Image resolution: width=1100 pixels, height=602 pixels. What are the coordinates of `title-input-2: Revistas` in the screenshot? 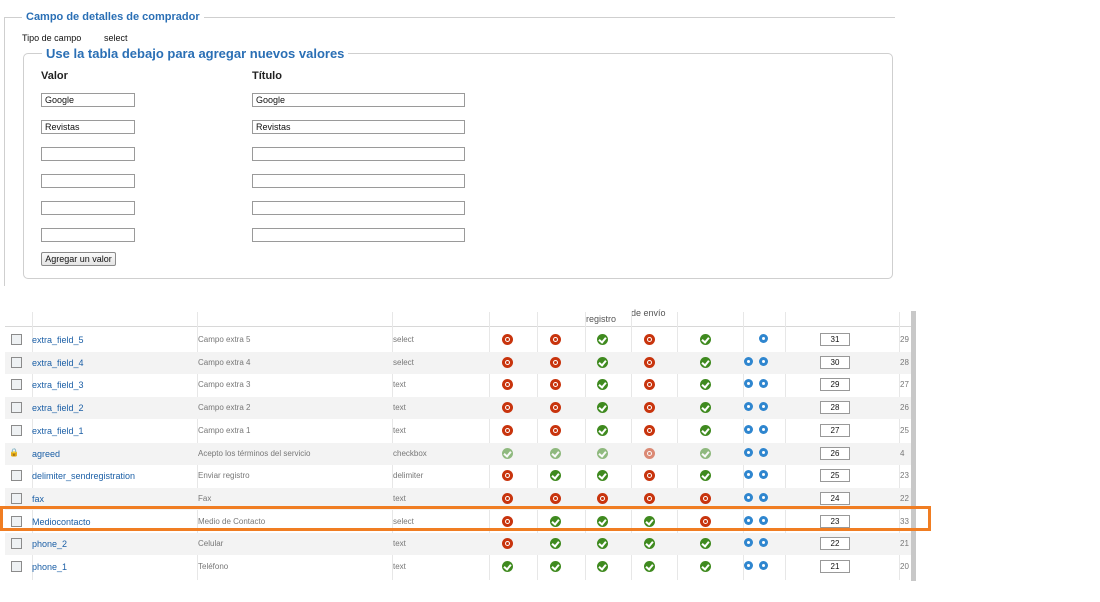 It's located at (358, 127).